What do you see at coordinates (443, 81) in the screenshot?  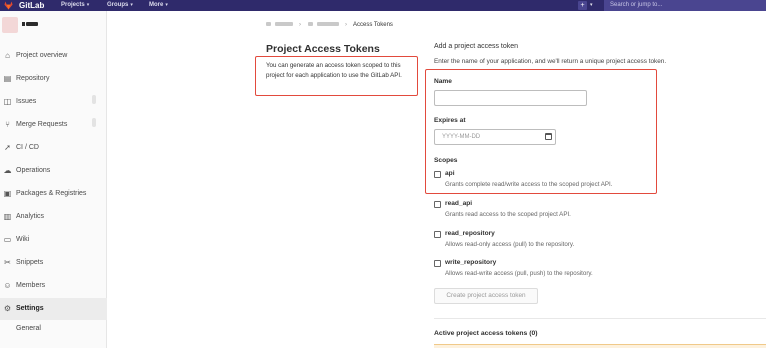 I see `name-label: Name` at bounding box center [443, 81].